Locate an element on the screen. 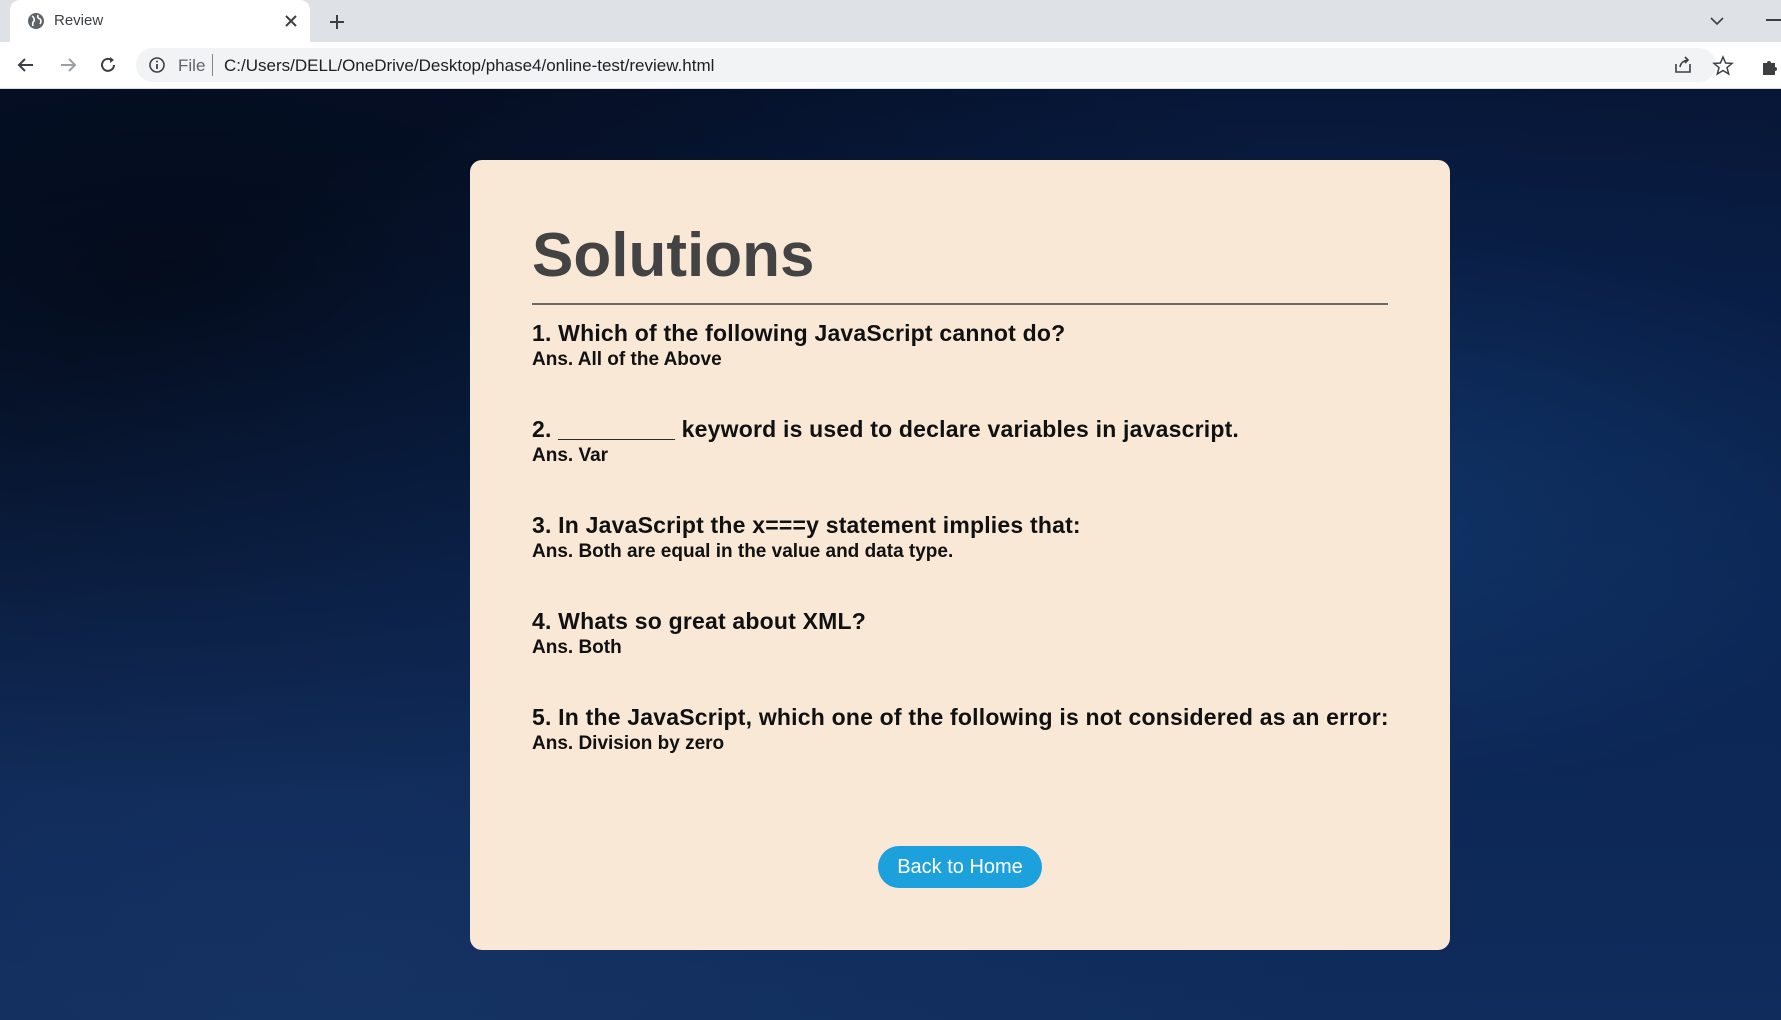 Image resolution: width=1781 pixels, height=1020 pixels. answer-text: Ans. All of the Above is located at coordinates (627, 359).